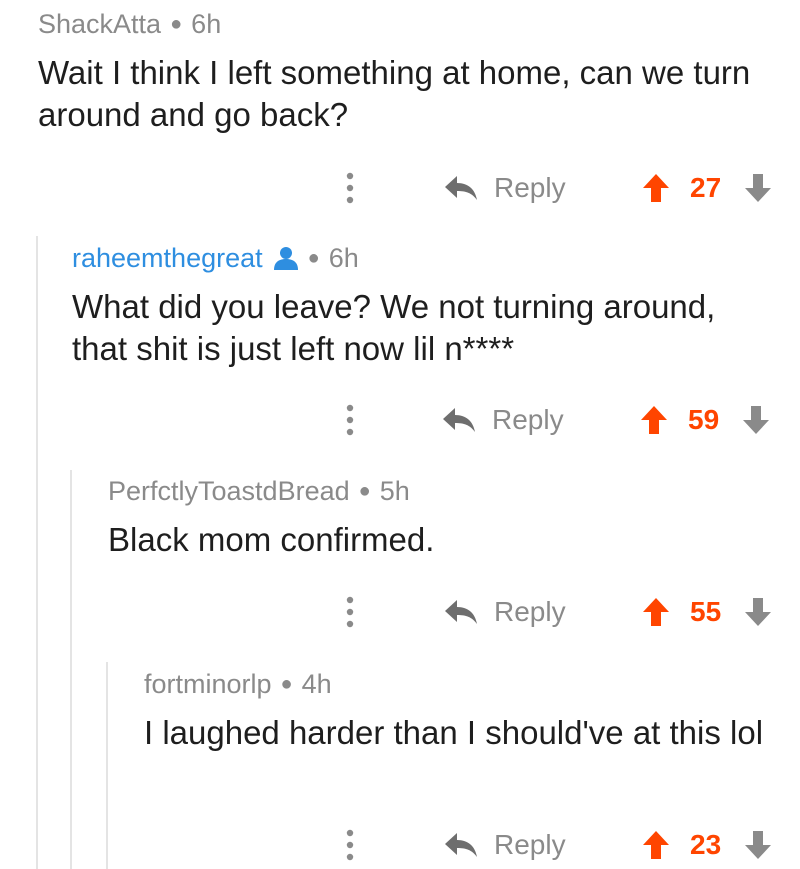  I want to click on comment-meta: ShackAtta ● 6h, so click(409, 24).